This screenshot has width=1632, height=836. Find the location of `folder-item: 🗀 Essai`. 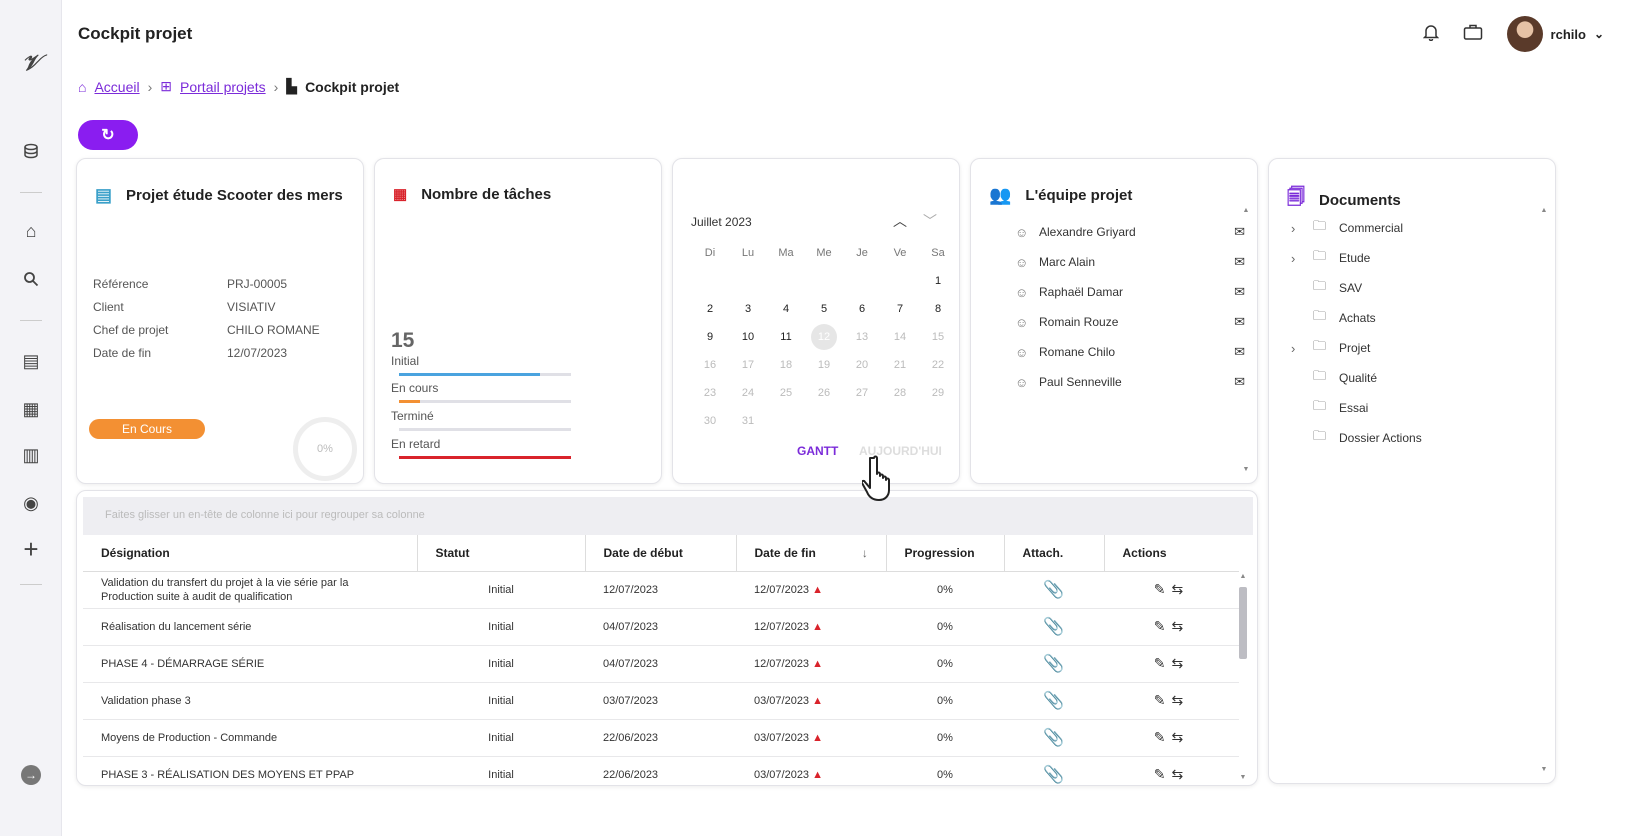

folder-item: 🗀 Essai is located at coordinates (1356, 408).